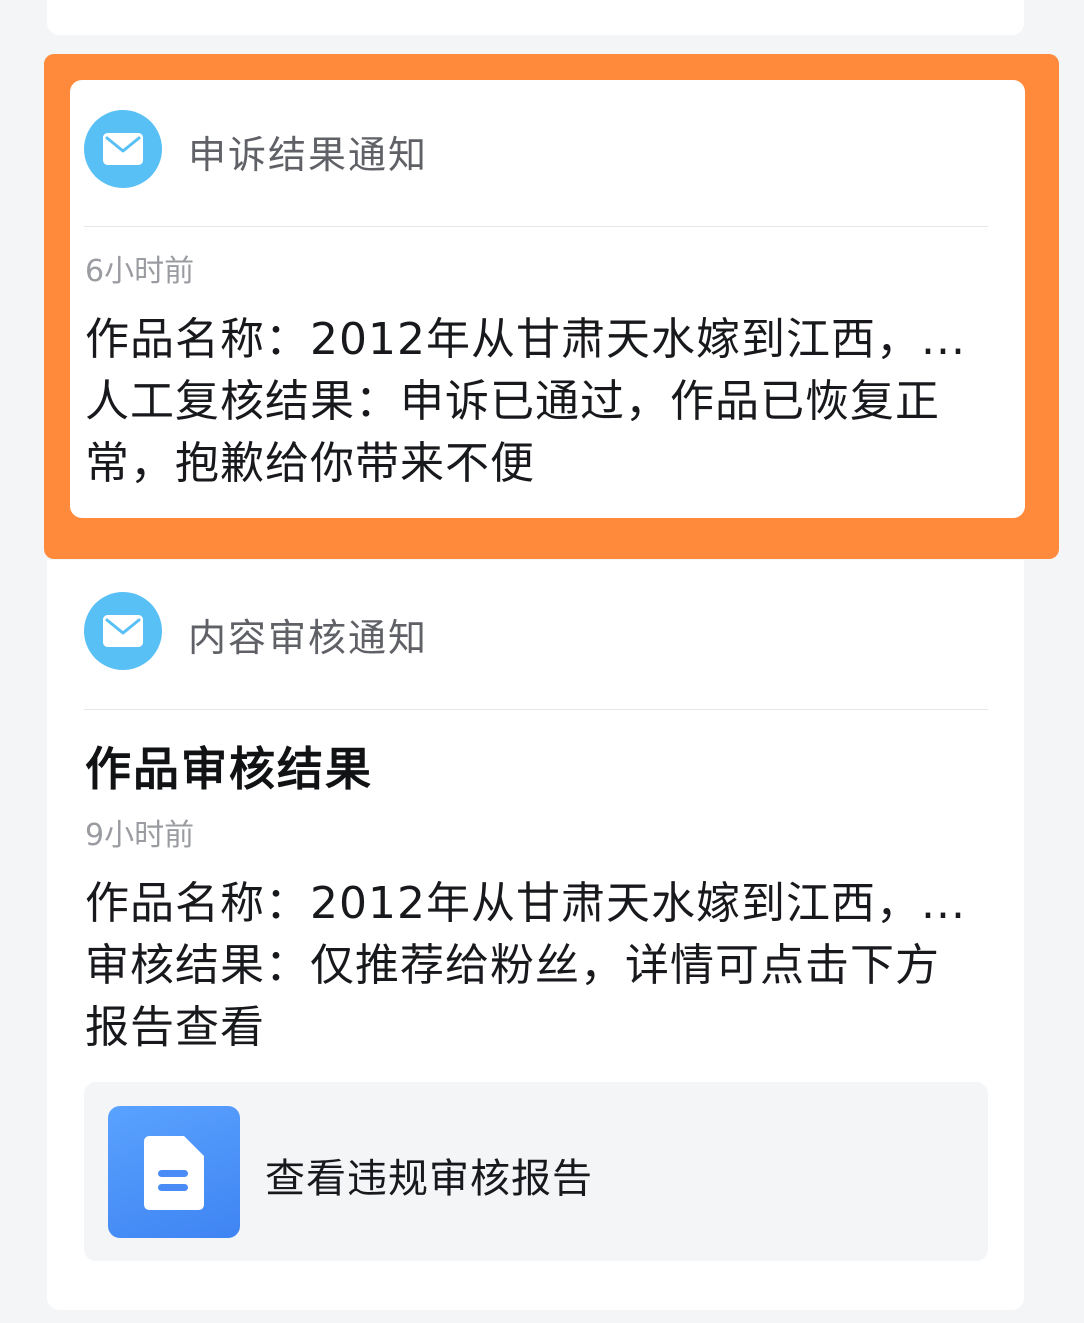  I want to click on previous-notification-card, so click(535, 17).